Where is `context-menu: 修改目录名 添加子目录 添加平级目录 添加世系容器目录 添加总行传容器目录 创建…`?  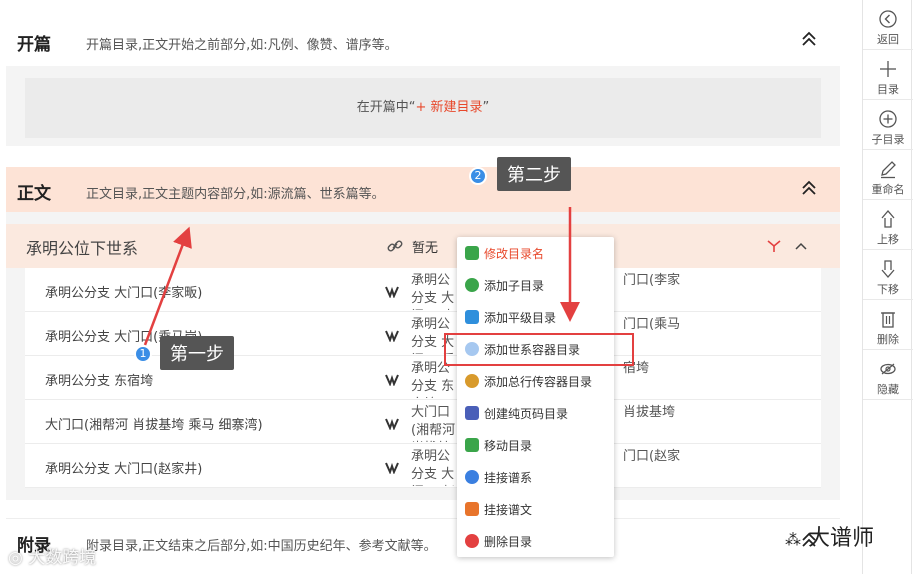
context-menu: 修改目录名 添加子目录 添加平级目录 添加世系容器目录 添加总行传容器目录 创建… is located at coordinates (535, 397).